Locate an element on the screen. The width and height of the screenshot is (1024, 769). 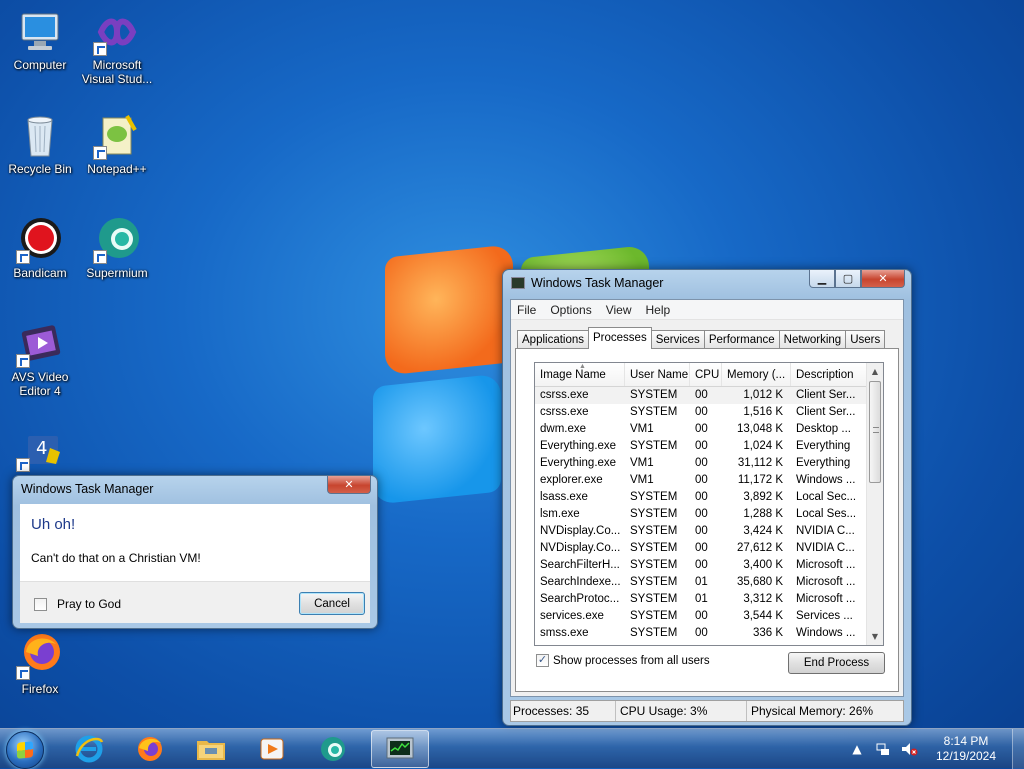
internet-explorer-icon is located at coordinates (89, 749).